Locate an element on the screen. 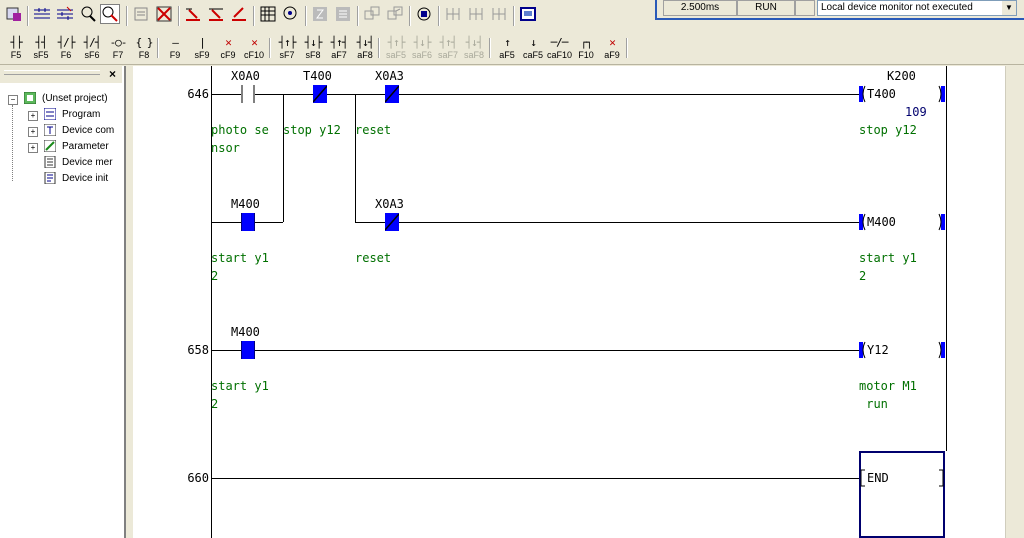 Image resolution: width=1024 pixels, height=538 pixels. coil-label-m400: M400 is located at coordinates (881, 222).